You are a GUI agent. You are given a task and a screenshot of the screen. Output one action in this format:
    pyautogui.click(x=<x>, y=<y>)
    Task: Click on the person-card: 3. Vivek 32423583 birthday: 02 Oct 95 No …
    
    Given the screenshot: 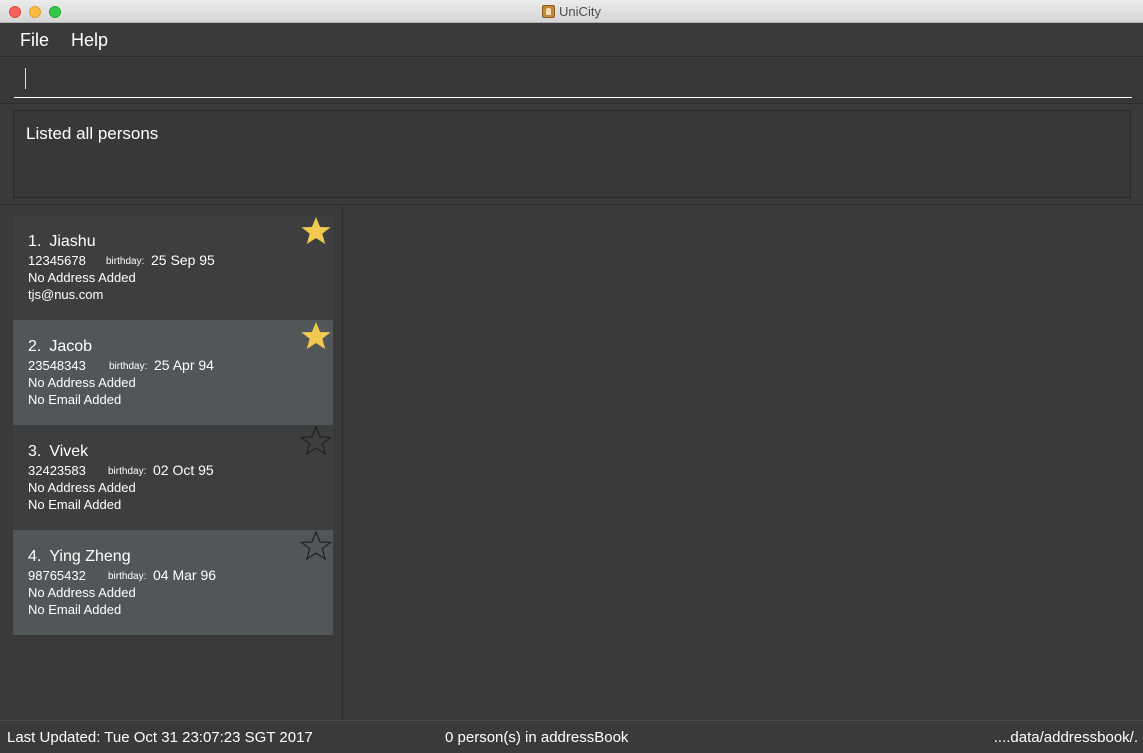 What is the action you would take?
    pyautogui.click(x=173, y=477)
    